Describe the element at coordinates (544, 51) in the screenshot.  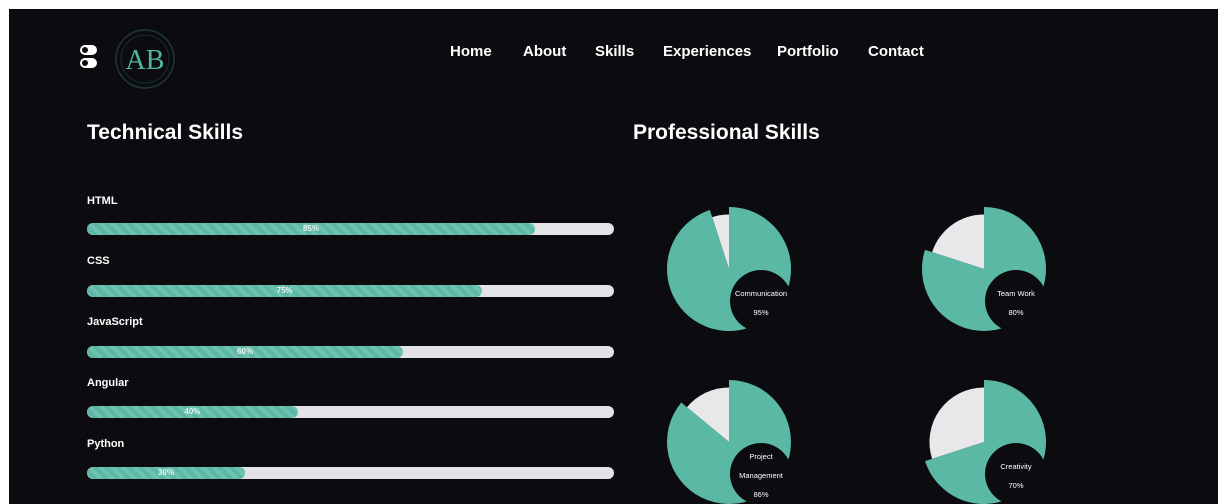
I see `nav-about: About` at that location.